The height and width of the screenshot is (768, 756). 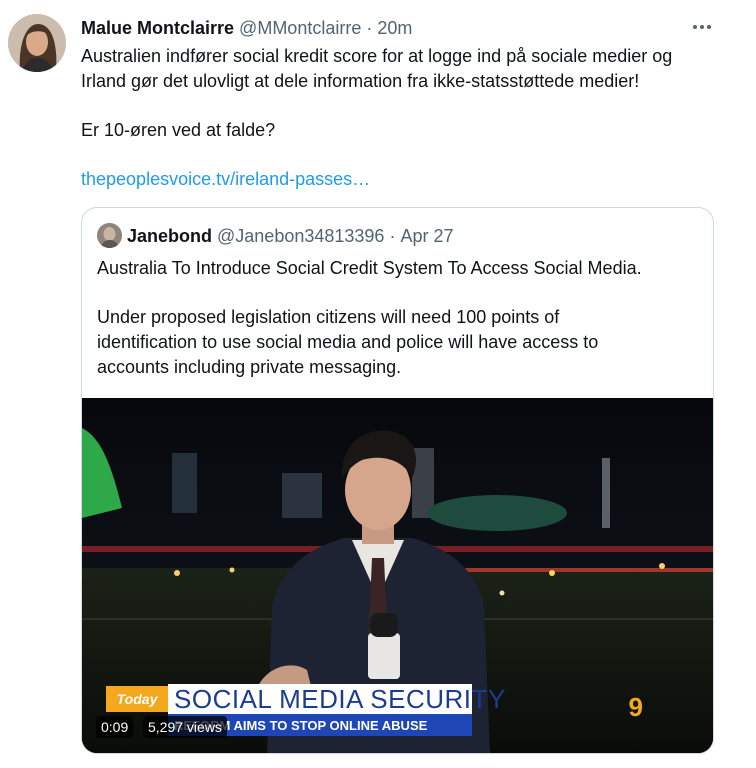 What do you see at coordinates (635, 706) in the screenshot?
I see `channel-logo: 9` at bounding box center [635, 706].